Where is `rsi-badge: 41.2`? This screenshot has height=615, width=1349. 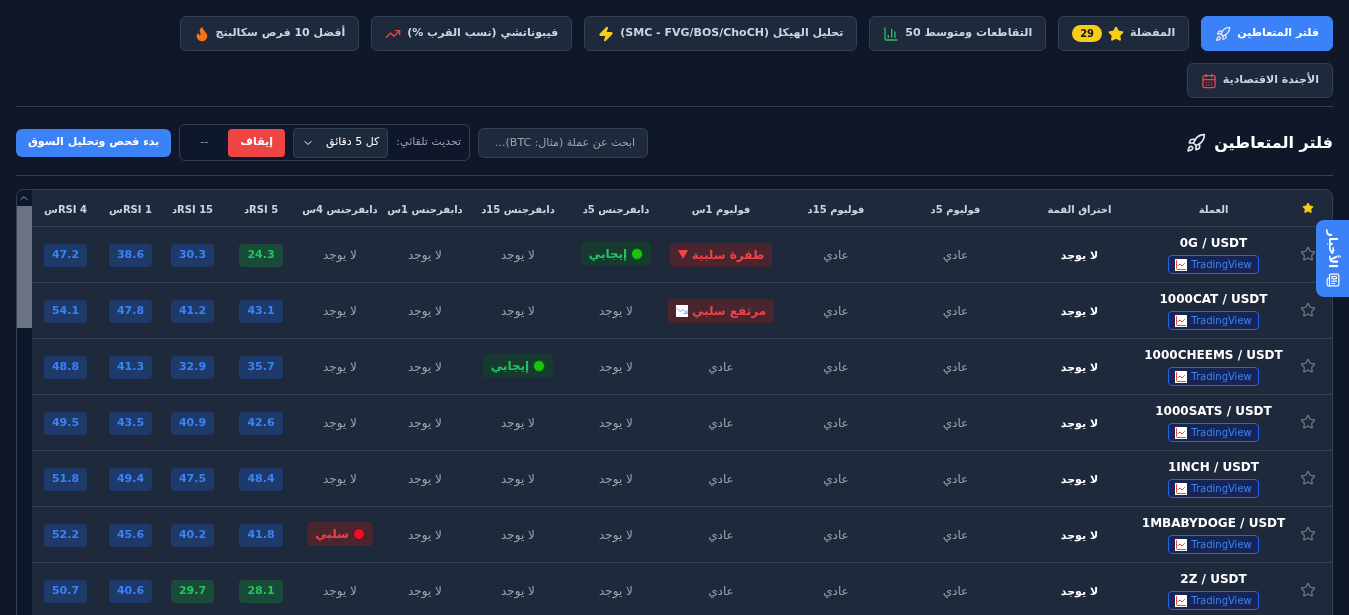 rsi-badge: 41.2 is located at coordinates (192, 311).